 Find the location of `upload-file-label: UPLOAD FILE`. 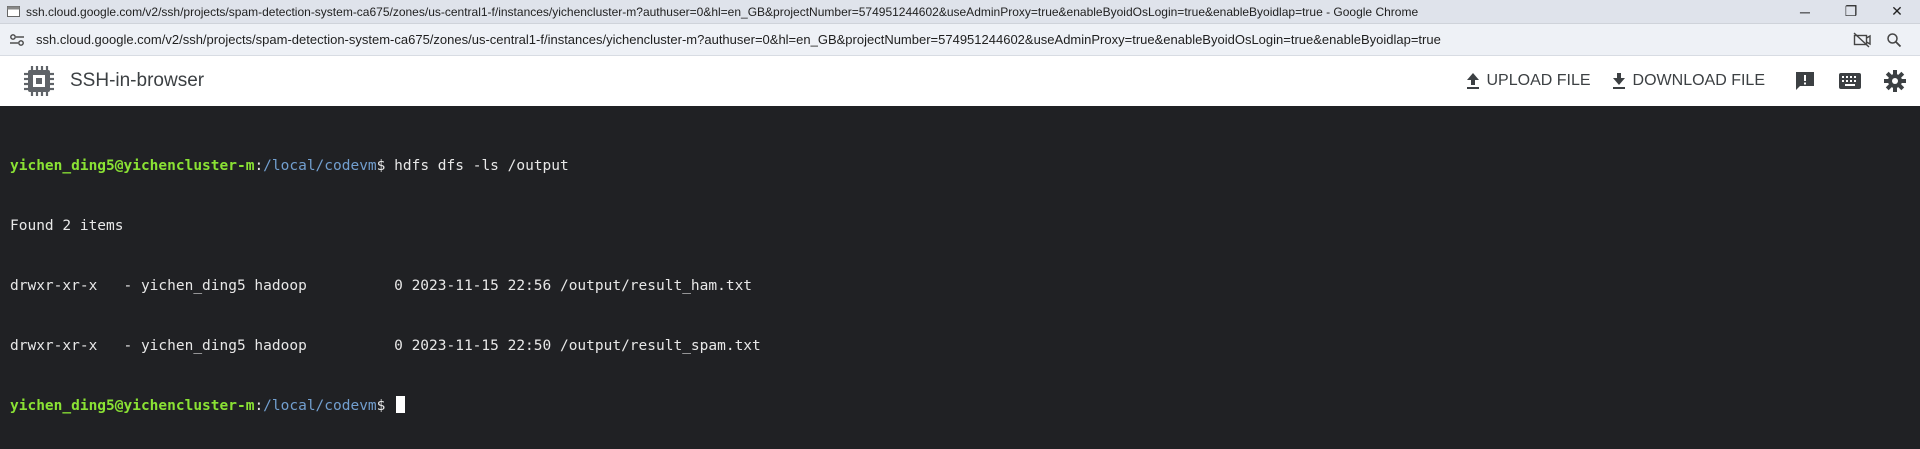

upload-file-label: UPLOAD FILE is located at coordinates (1538, 80).